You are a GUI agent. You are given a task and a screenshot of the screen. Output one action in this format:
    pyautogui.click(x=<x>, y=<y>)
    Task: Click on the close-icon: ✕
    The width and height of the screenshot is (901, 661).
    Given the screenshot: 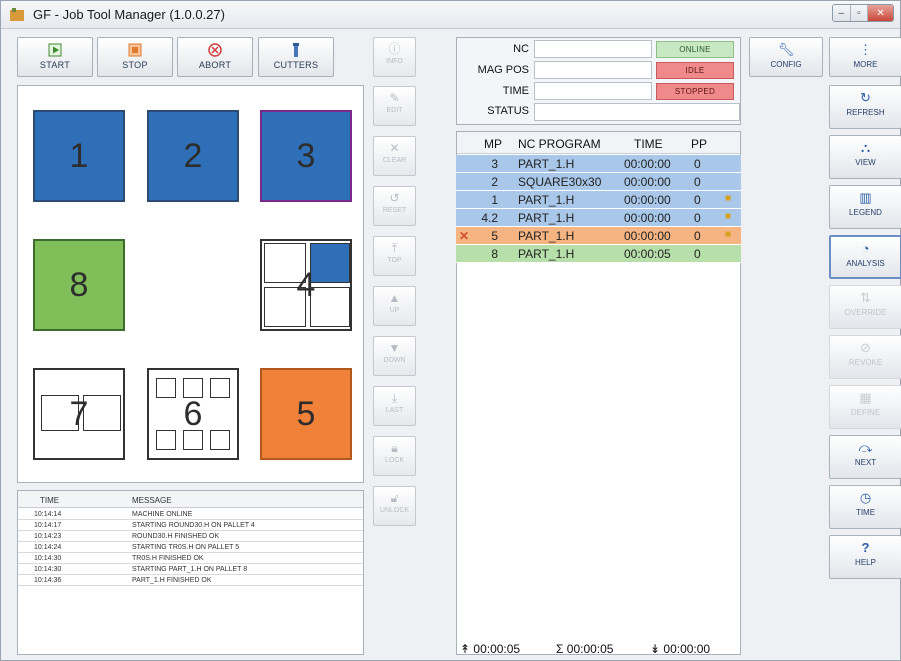 What is the action you would take?
    pyautogui.click(x=880, y=13)
    